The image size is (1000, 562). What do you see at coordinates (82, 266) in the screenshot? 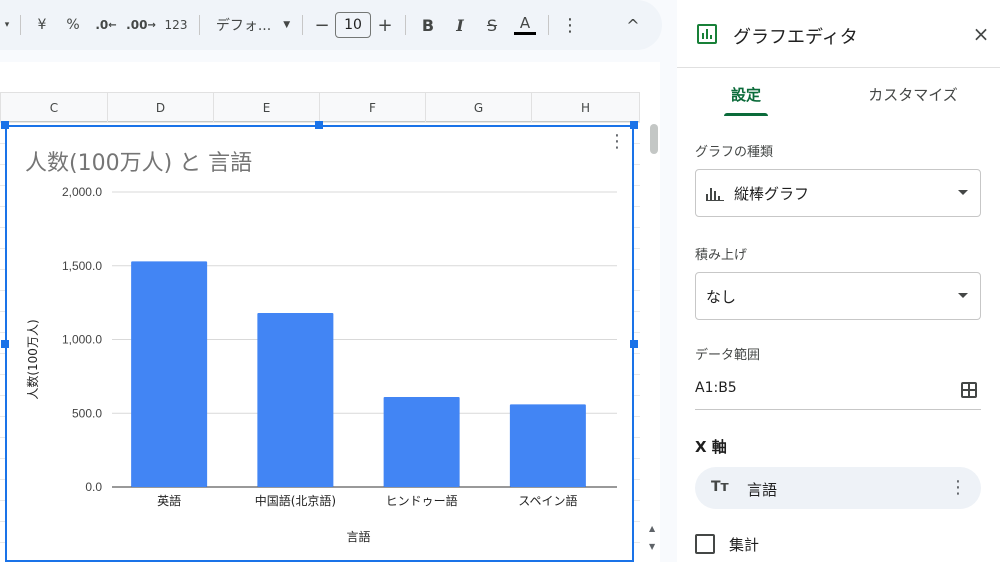
I see `y-tick-label: 1,500.0` at bounding box center [82, 266].